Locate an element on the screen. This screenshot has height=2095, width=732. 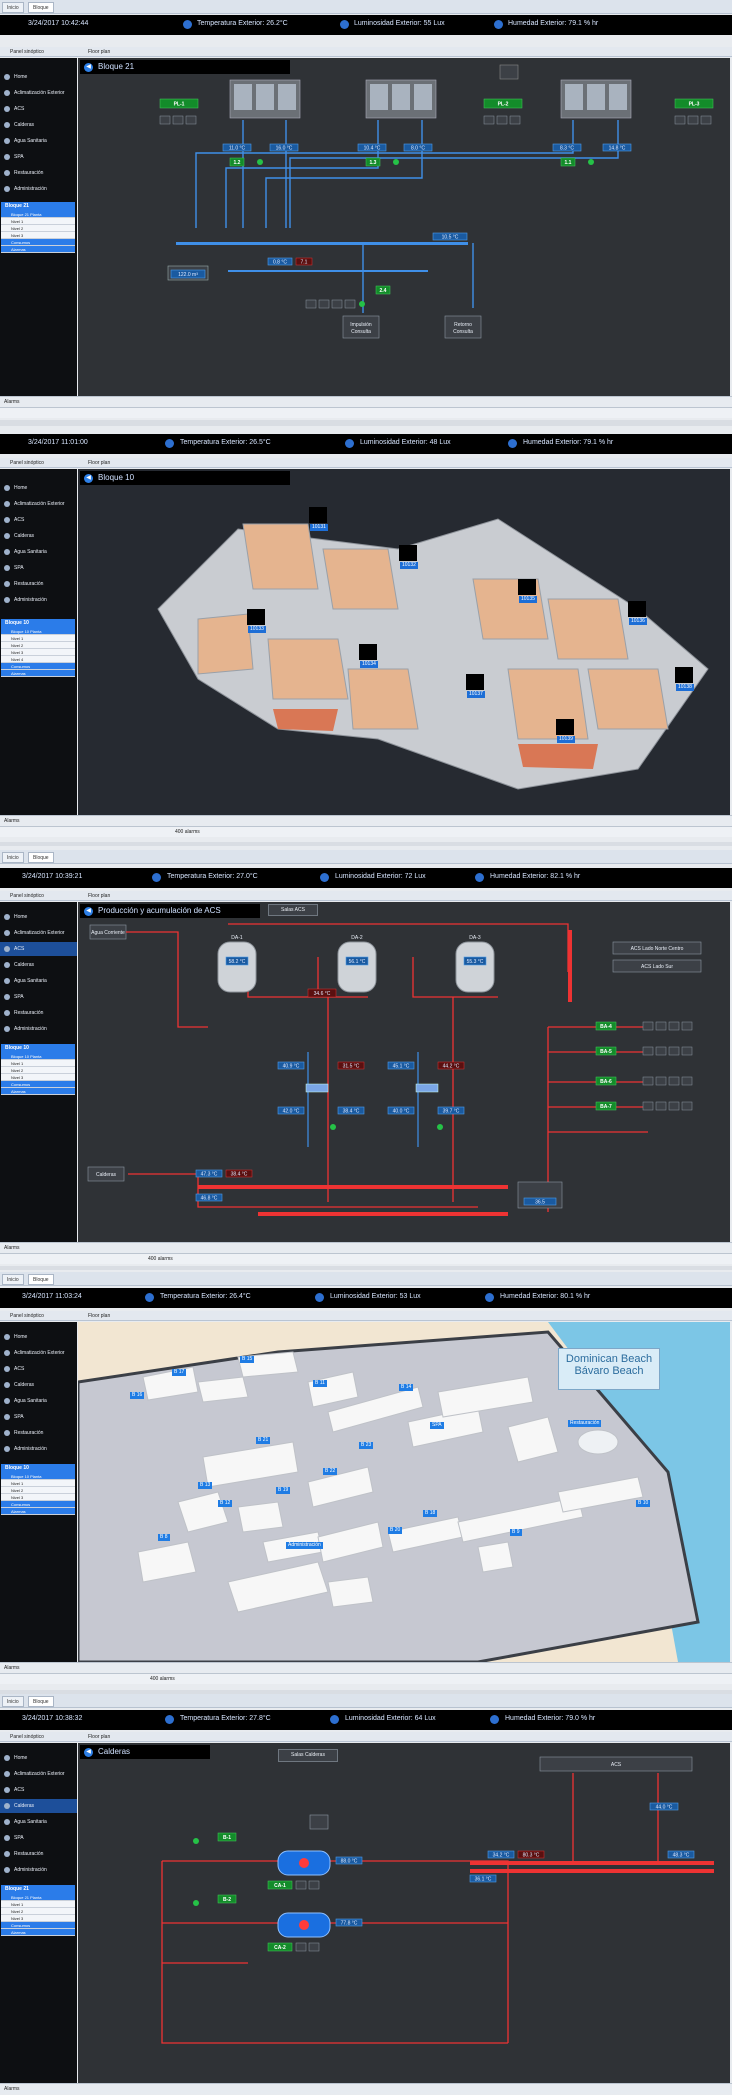
building-label: B 14 is located at coordinates (406, 1387).